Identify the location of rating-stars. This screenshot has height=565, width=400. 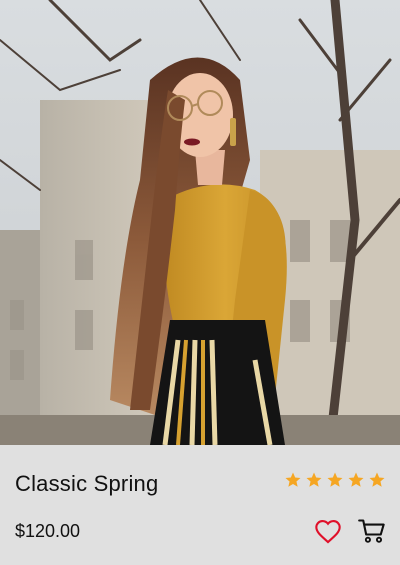
(335, 480).